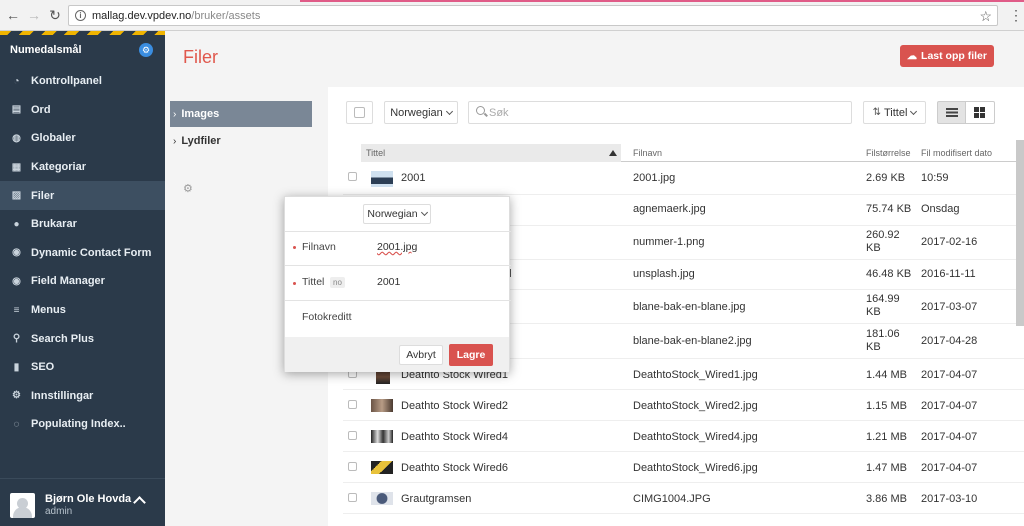 This screenshot has height=526, width=1024. I want to click on page-header: Filer ☁ Last opp filer, so click(594, 59).